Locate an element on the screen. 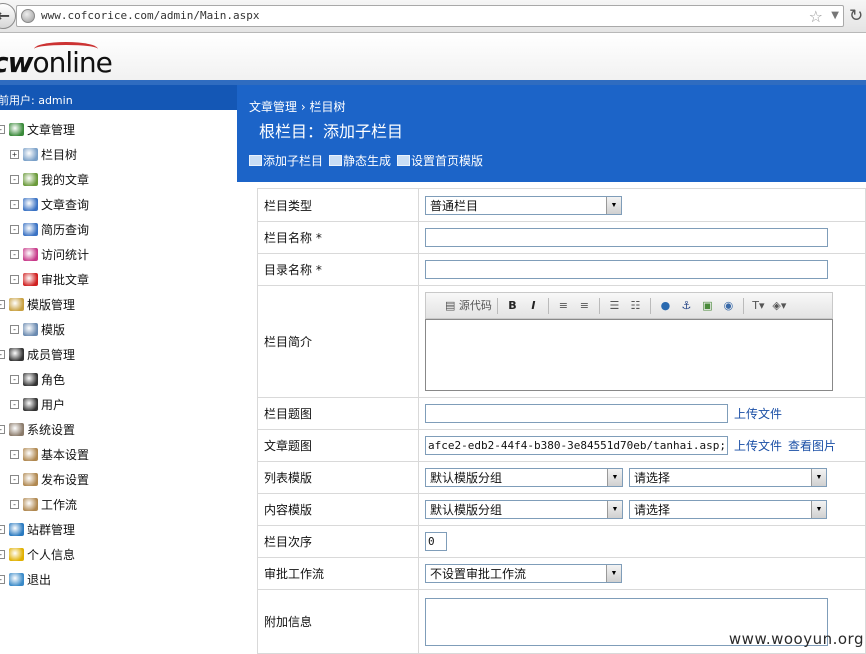  back-button: ← is located at coordinates (8, 16).